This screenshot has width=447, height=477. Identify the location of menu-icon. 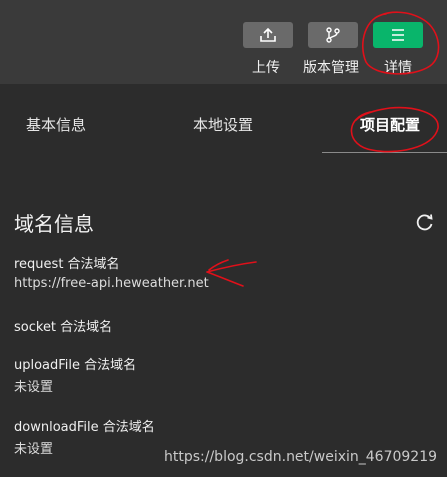
(398, 35).